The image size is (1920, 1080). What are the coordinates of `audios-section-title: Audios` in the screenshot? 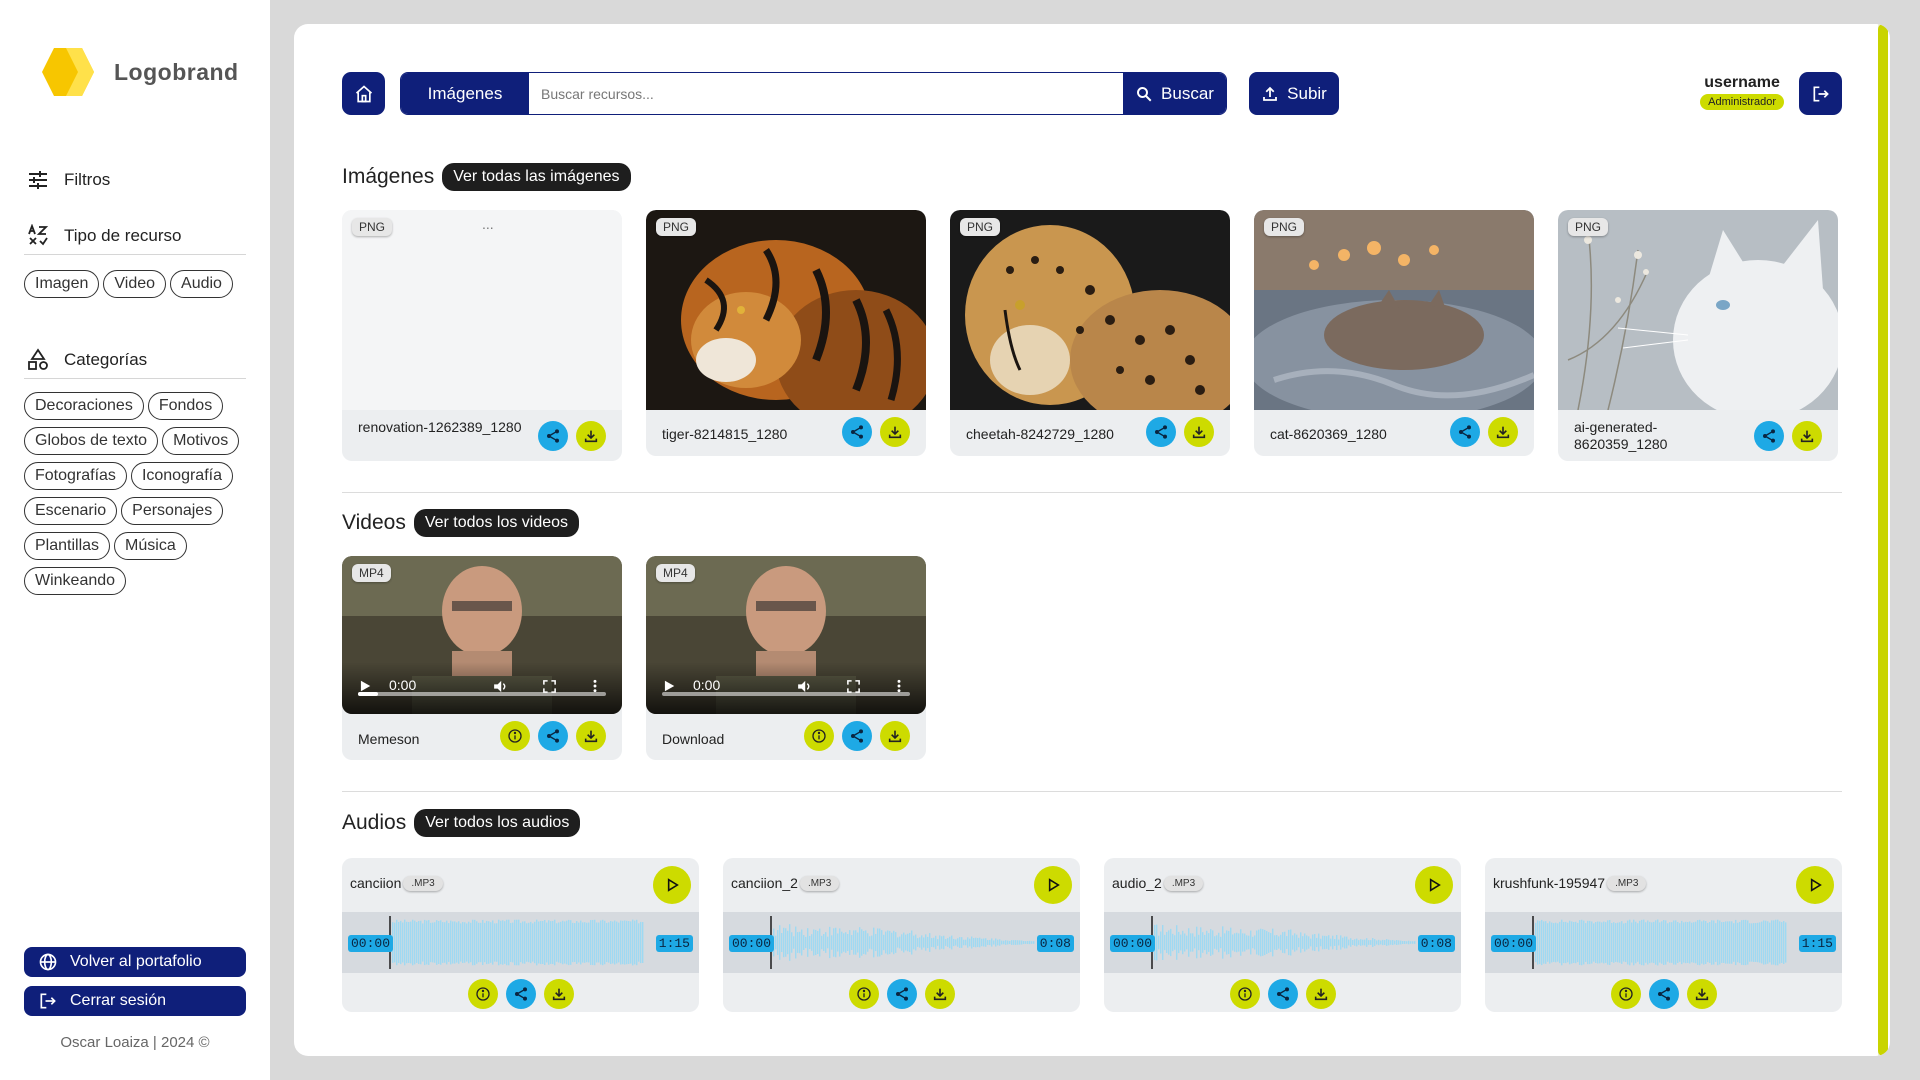 It's located at (374, 822).